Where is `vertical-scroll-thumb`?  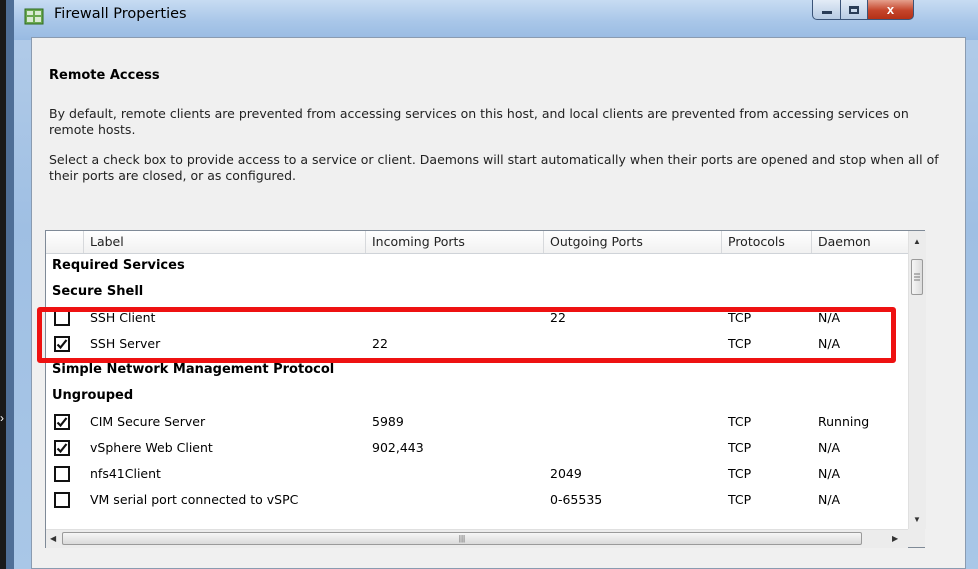
vertical-scroll-thumb is located at coordinates (917, 277).